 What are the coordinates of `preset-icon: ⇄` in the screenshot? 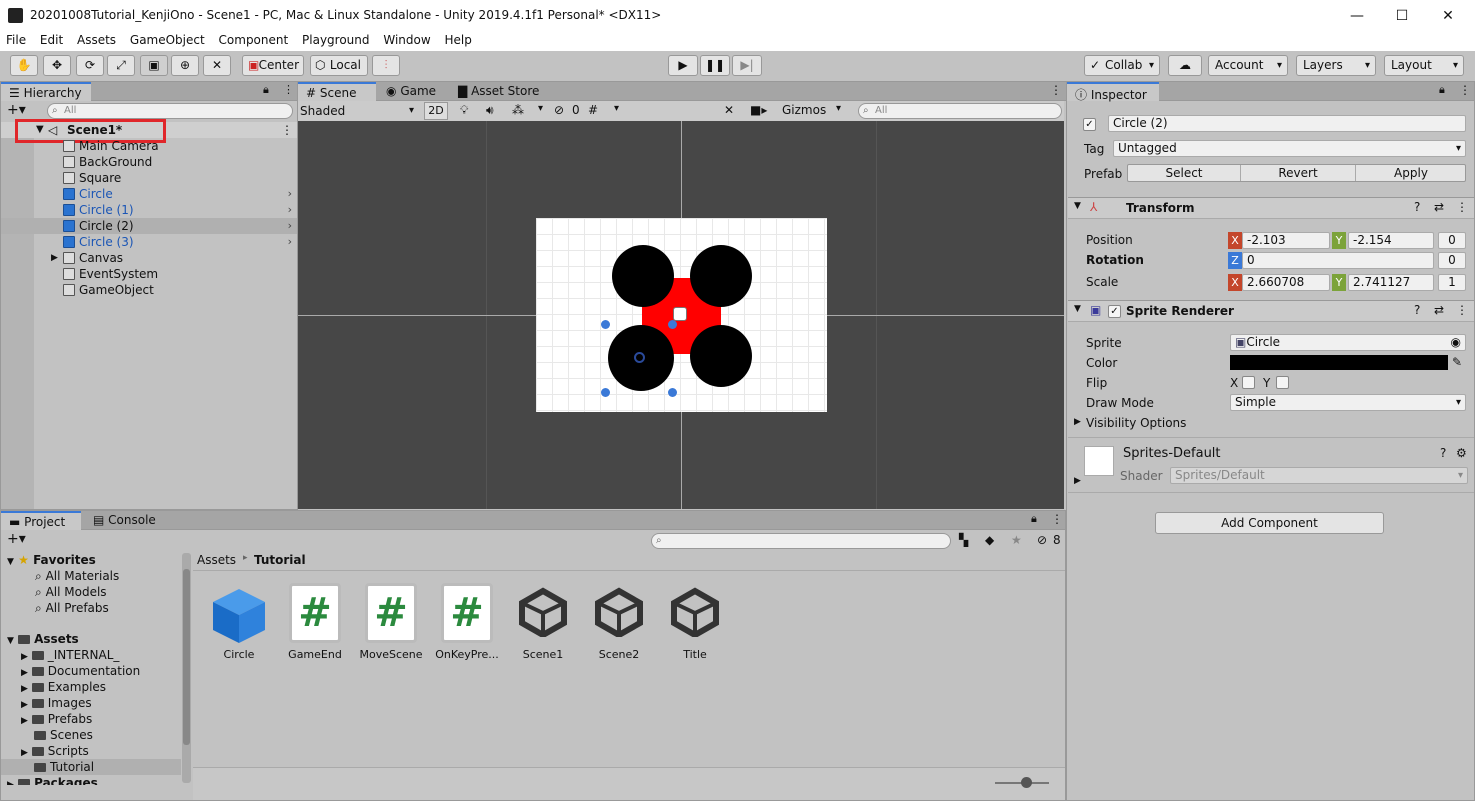 It's located at (1439, 310).